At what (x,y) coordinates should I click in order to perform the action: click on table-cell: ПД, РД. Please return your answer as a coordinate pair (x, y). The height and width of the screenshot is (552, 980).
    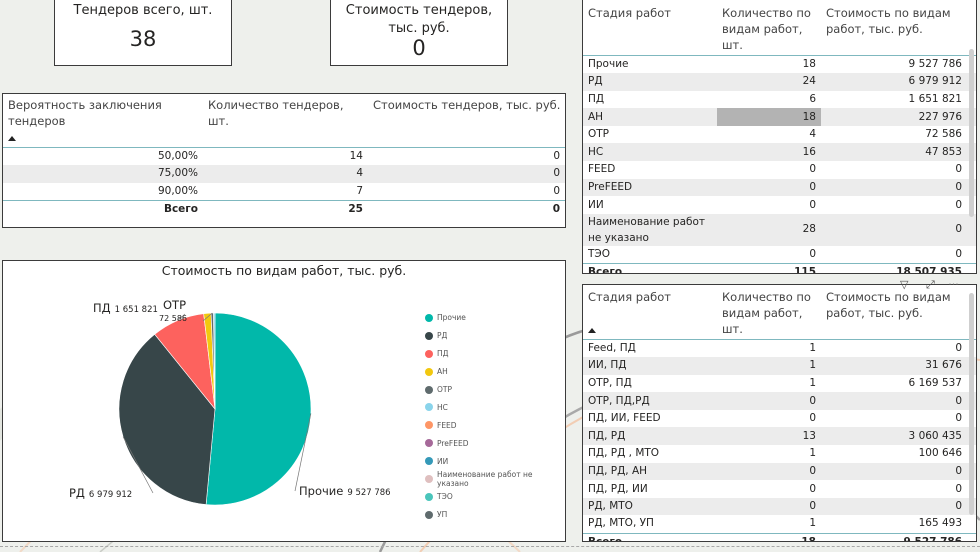
    Looking at the image, I should click on (650, 436).